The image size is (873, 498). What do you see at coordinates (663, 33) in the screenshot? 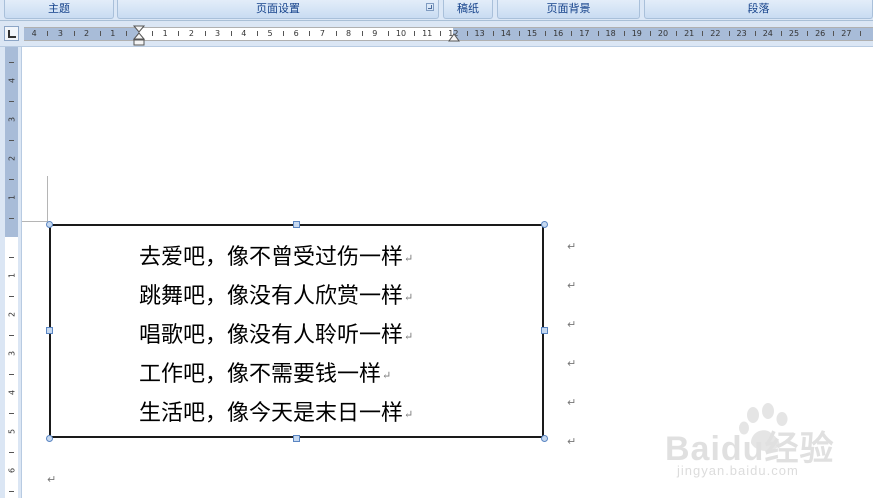
I see `ruler-number: 20` at bounding box center [663, 33].